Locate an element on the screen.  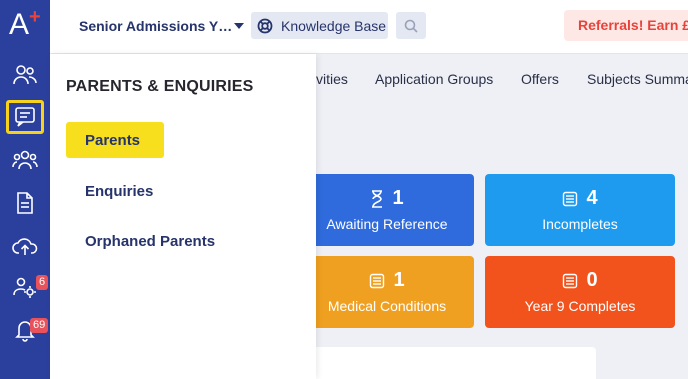
sidebar-item-users is located at coordinates (25, 75).